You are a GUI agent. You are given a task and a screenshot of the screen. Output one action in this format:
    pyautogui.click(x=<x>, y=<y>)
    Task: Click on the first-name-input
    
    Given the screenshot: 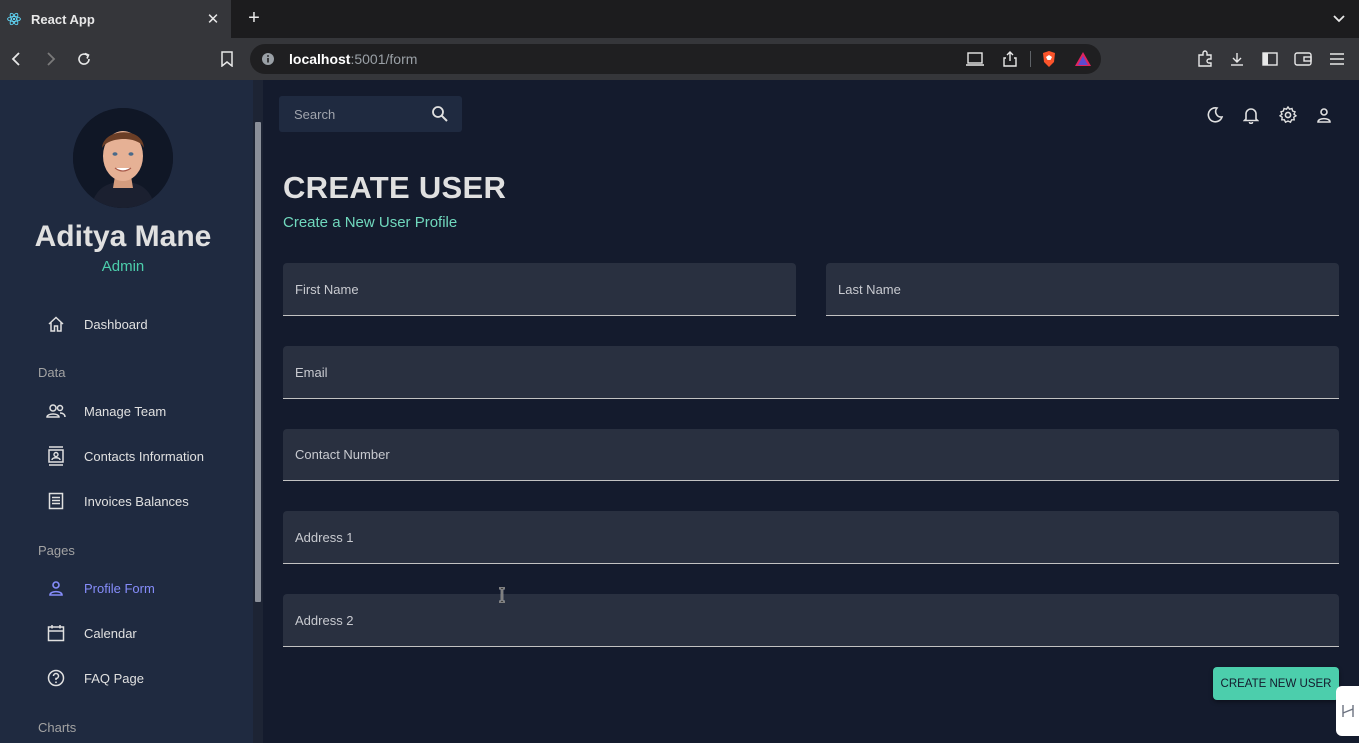 What is the action you would take?
    pyautogui.click(x=539, y=289)
    